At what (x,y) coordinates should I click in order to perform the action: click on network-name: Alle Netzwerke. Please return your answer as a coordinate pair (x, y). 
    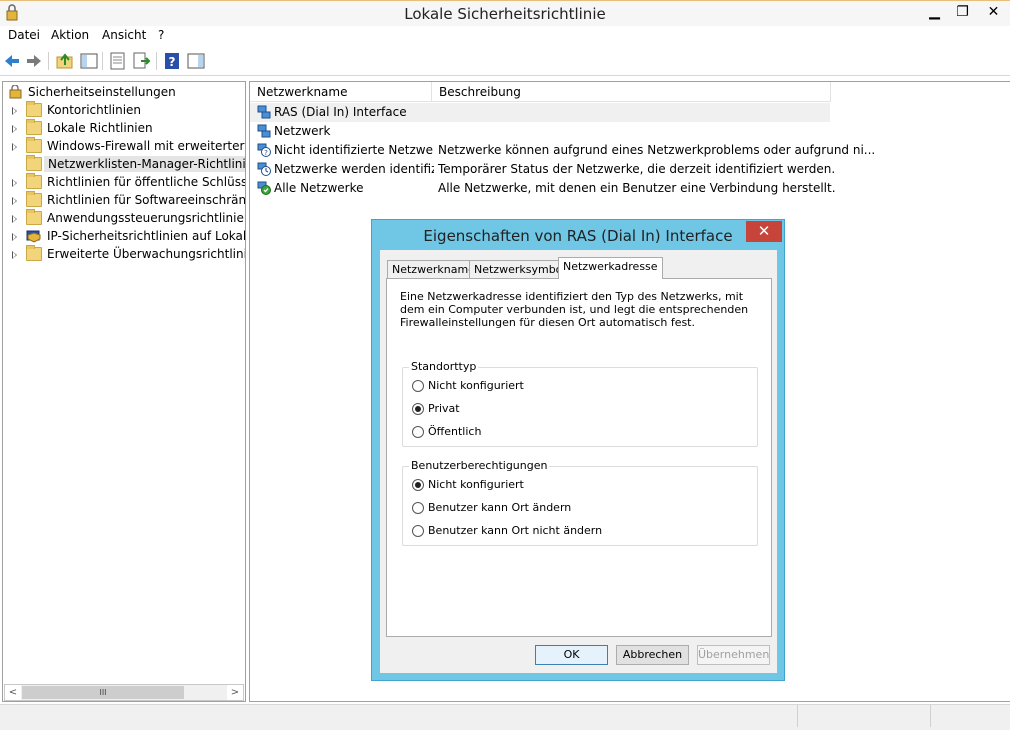
    Looking at the image, I should click on (319, 188).